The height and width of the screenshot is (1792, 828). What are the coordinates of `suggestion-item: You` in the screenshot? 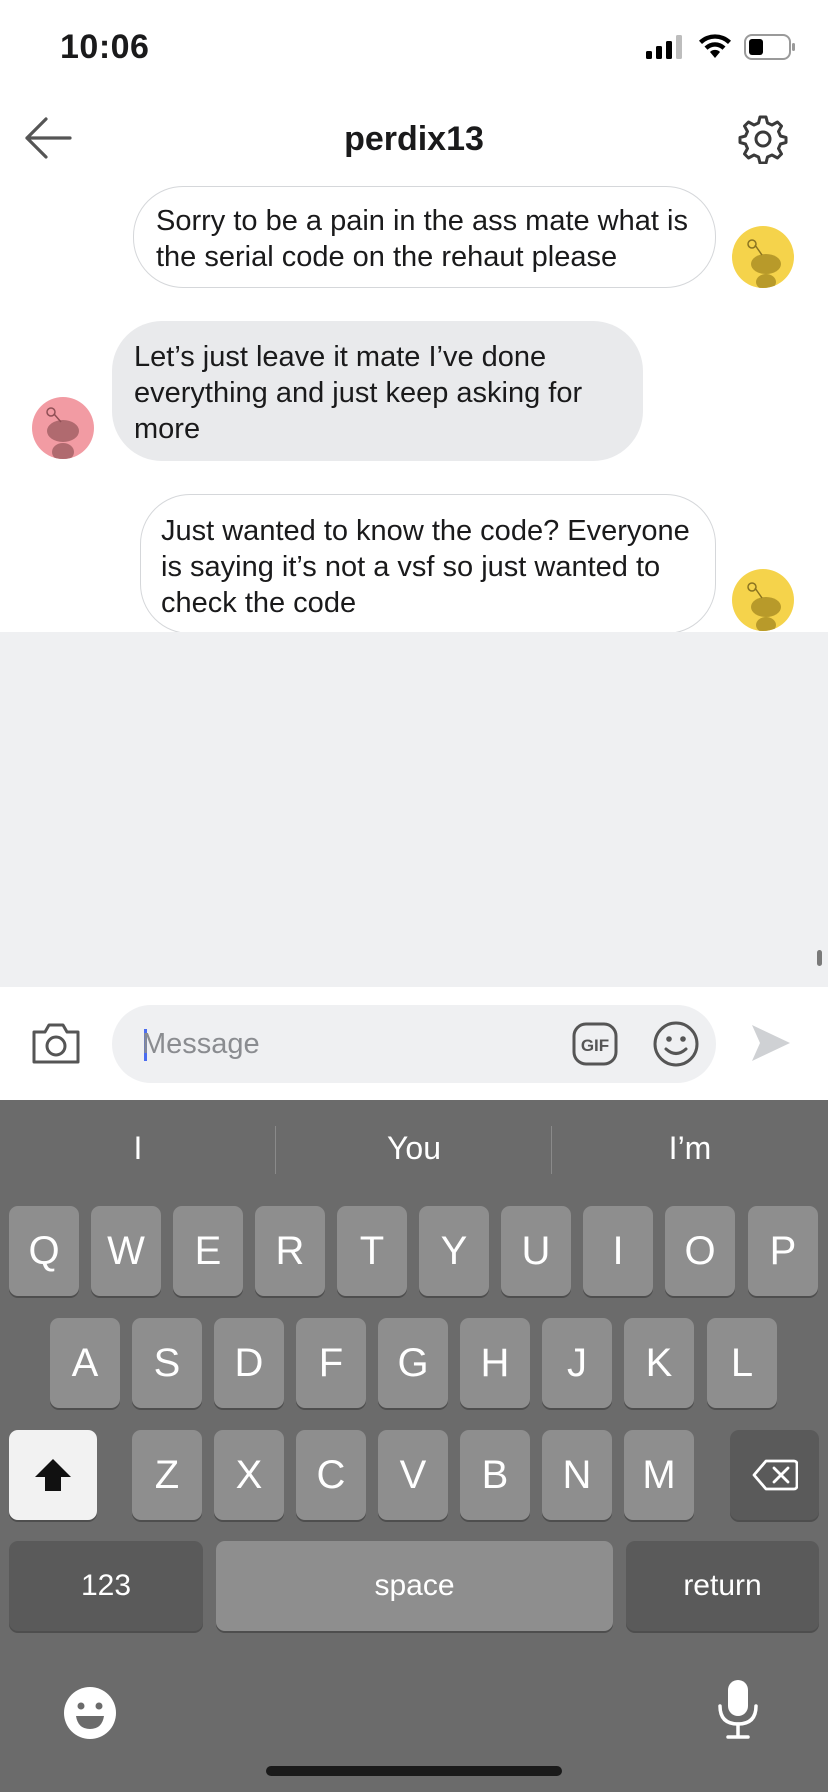 It's located at (414, 1148).